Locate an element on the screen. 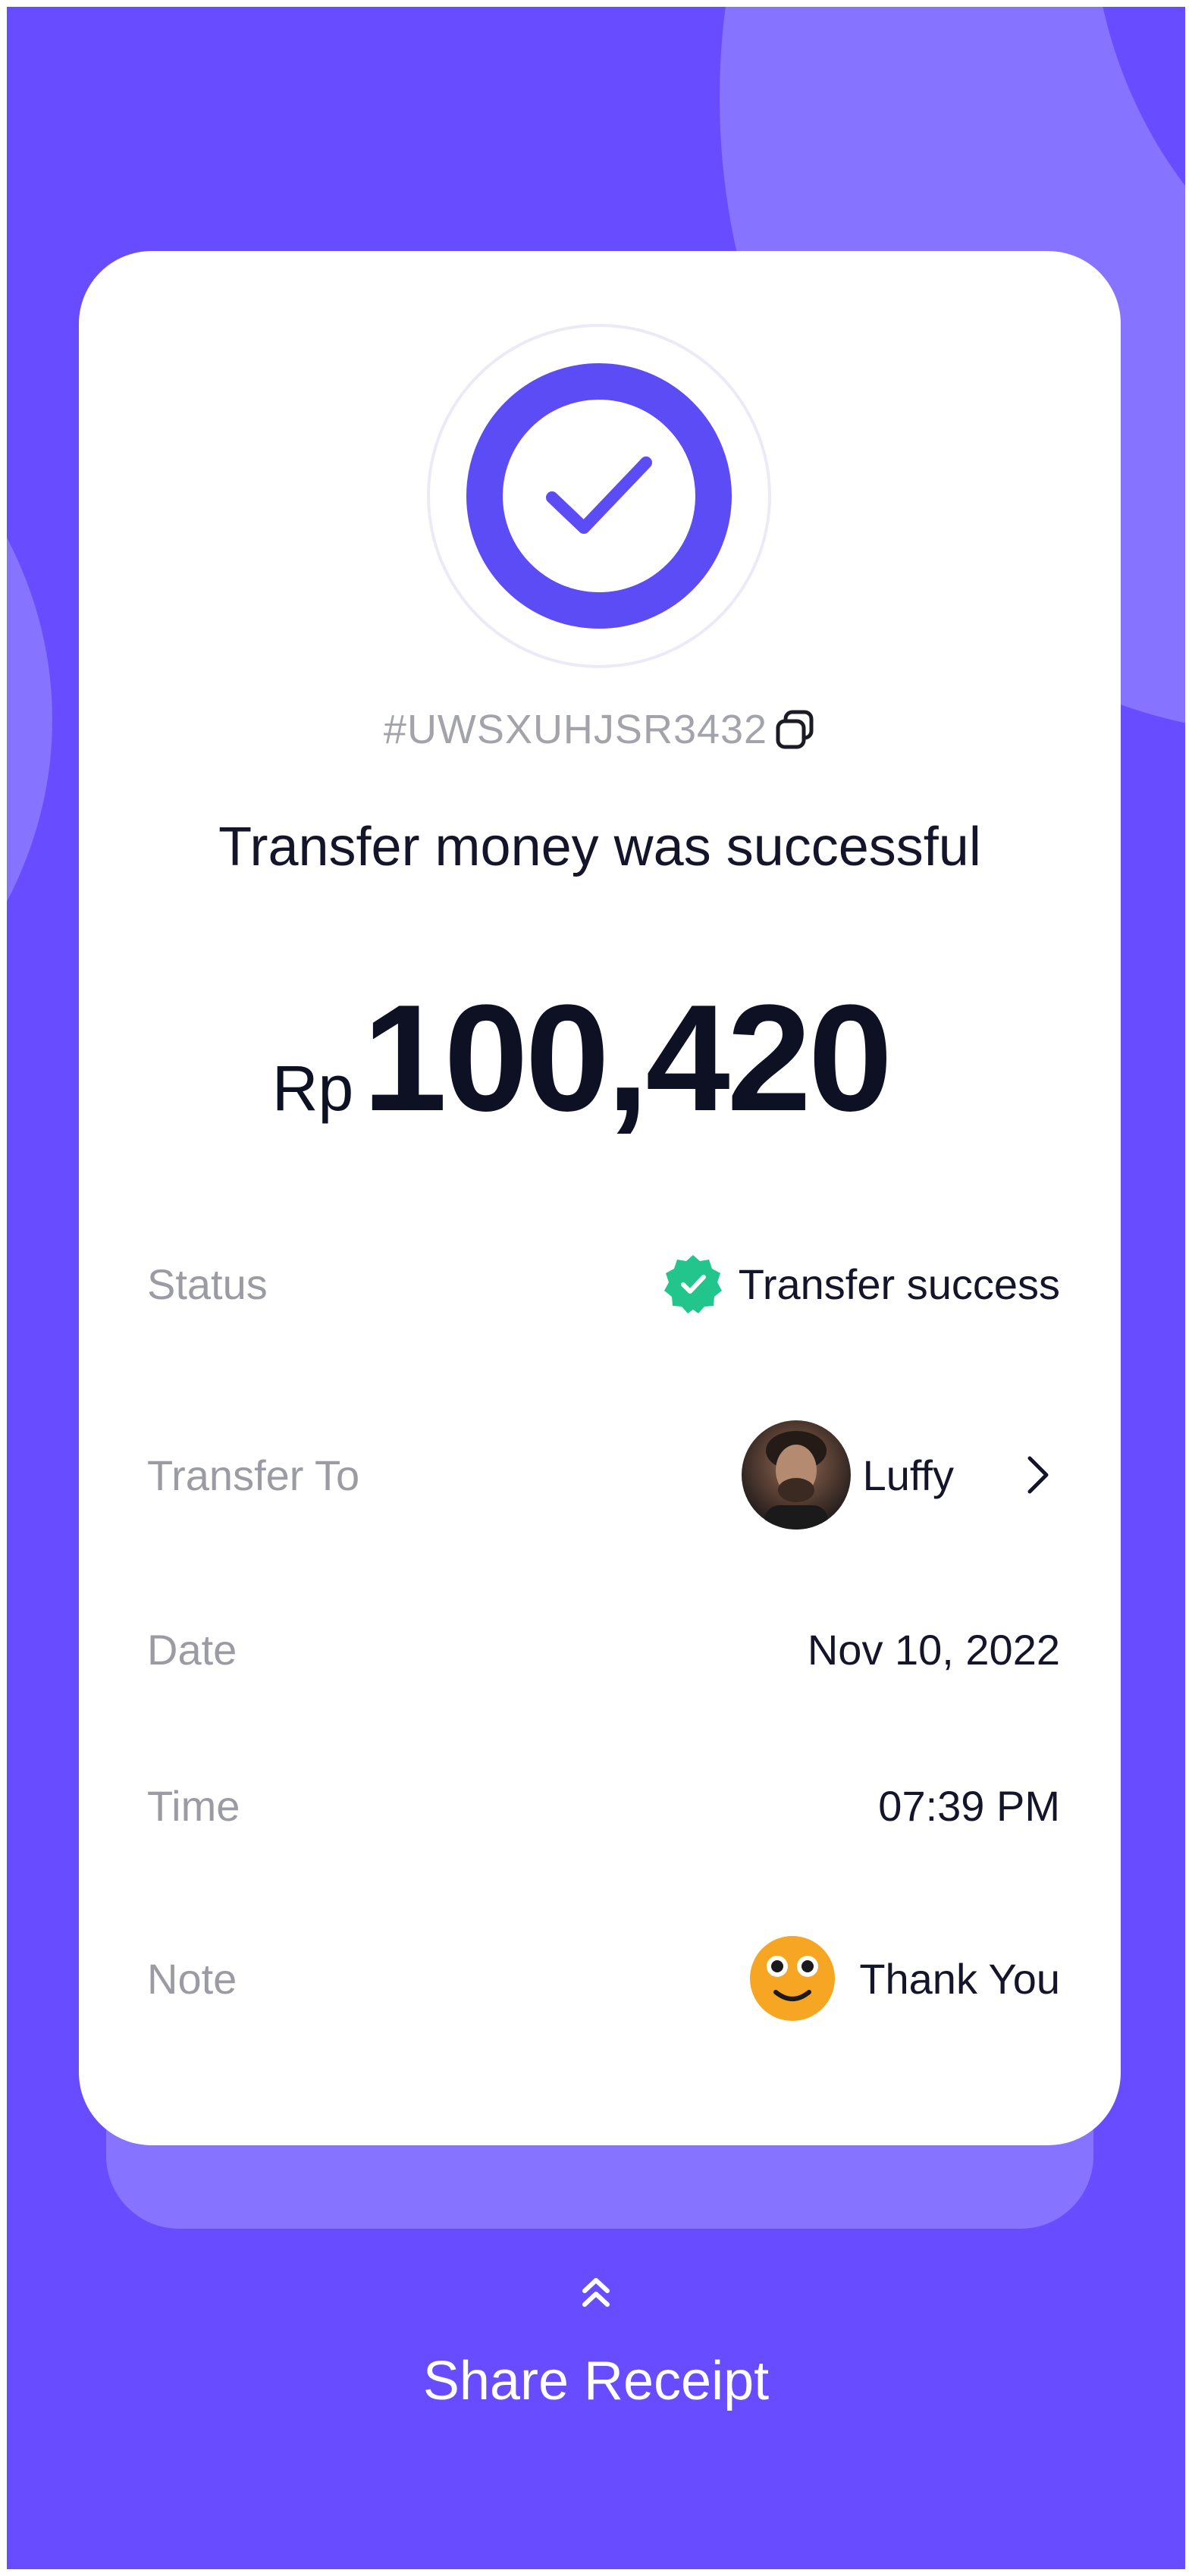 This screenshot has width=1192, height=2576. note-row: Note Thank You is located at coordinates (603, 1978).